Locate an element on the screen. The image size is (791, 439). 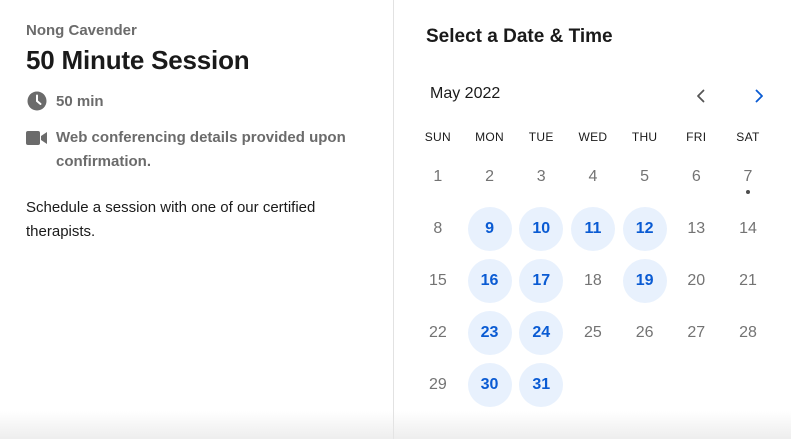
unavailable-day: 4 is located at coordinates (593, 176).